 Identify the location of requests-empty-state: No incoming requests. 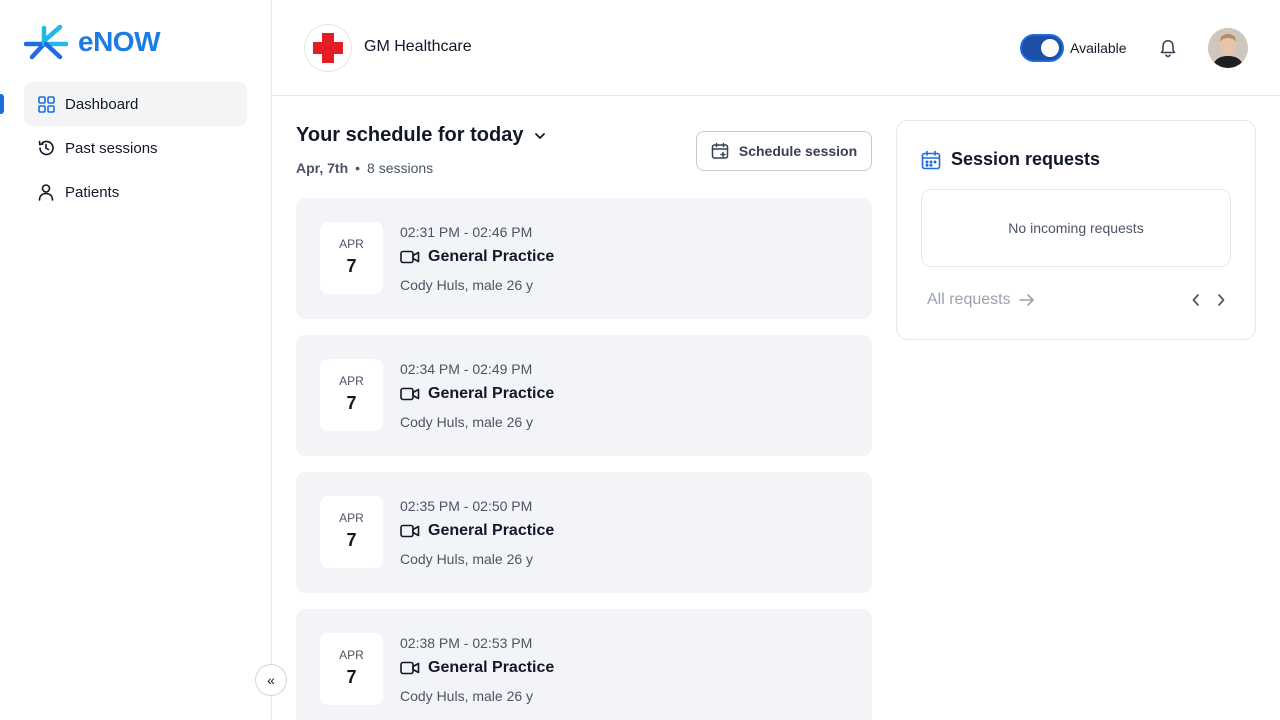
(1076, 228).